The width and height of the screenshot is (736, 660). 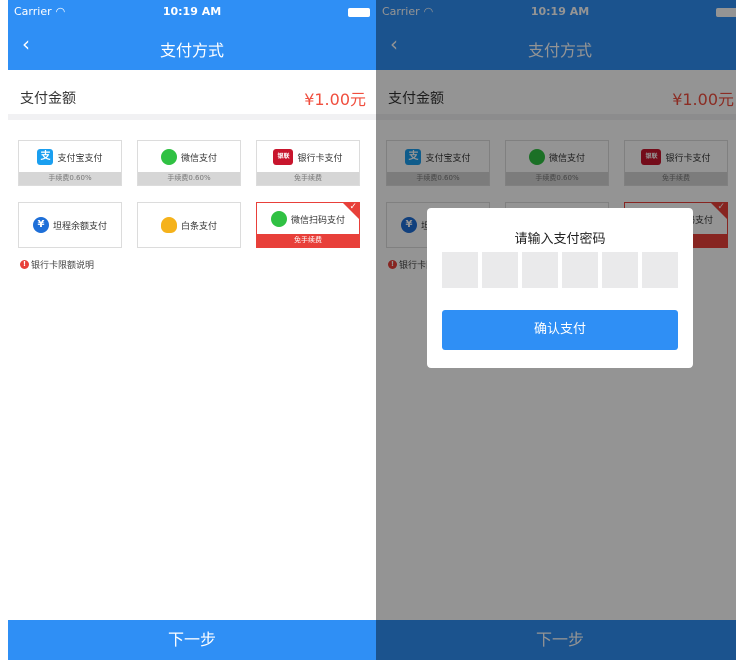 I want to click on dialog-title: 请输入支付密码, so click(x=560, y=239).